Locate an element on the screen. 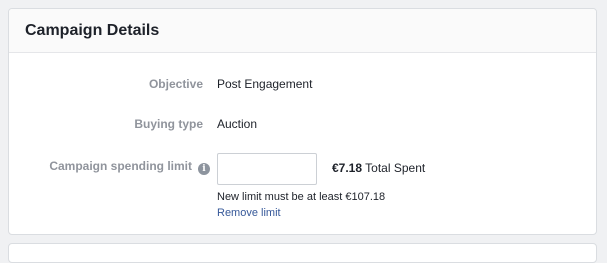 The height and width of the screenshot is (263, 607). spending-limit-label-group: Campaign spending limit i is located at coordinates (129, 167).